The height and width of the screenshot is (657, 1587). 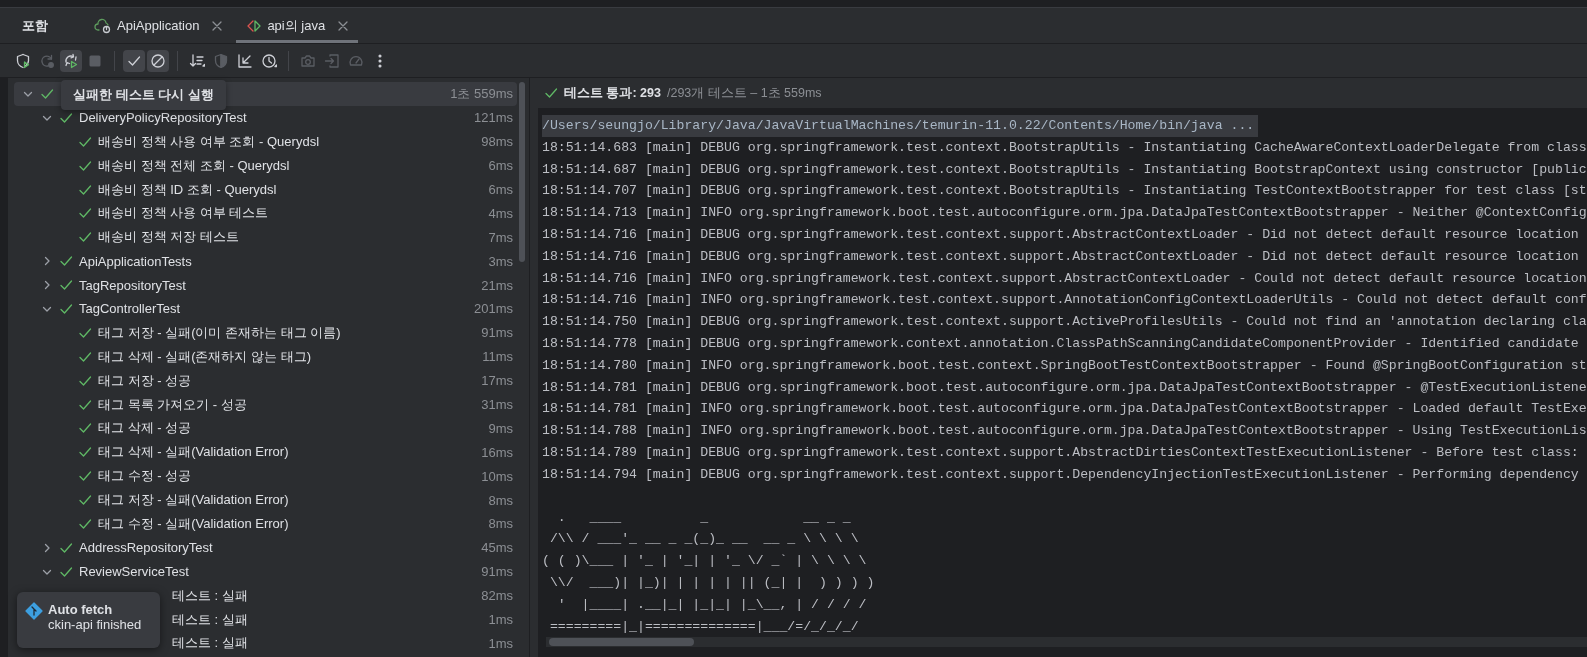 What do you see at coordinates (497, 596) in the screenshot?
I see `duration: 82ms` at bounding box center [497, 596].